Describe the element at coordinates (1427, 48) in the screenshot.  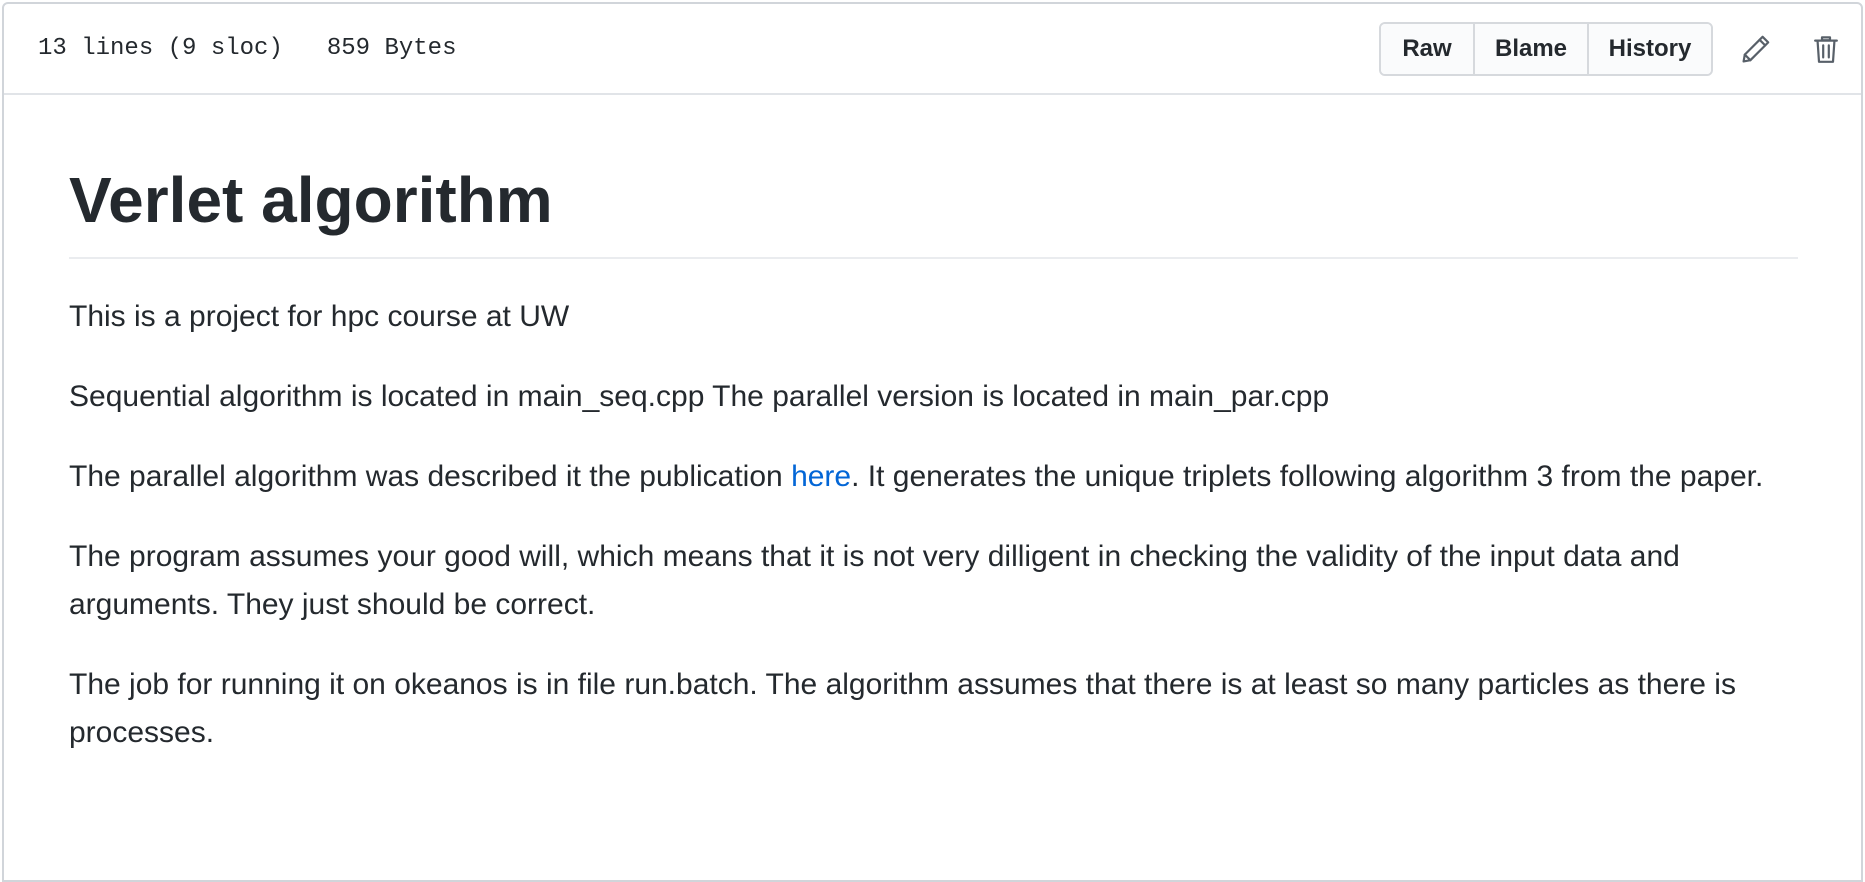
I see `raw-button: Raw` at that location.